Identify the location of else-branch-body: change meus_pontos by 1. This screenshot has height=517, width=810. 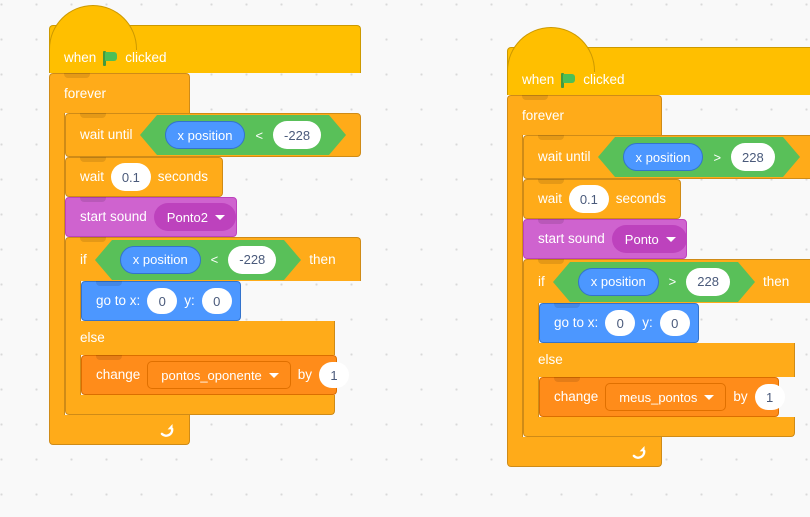
(666, 397).